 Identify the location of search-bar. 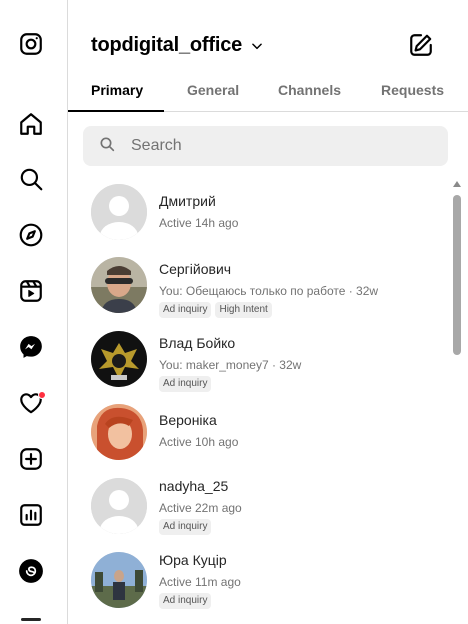
(265, 146).